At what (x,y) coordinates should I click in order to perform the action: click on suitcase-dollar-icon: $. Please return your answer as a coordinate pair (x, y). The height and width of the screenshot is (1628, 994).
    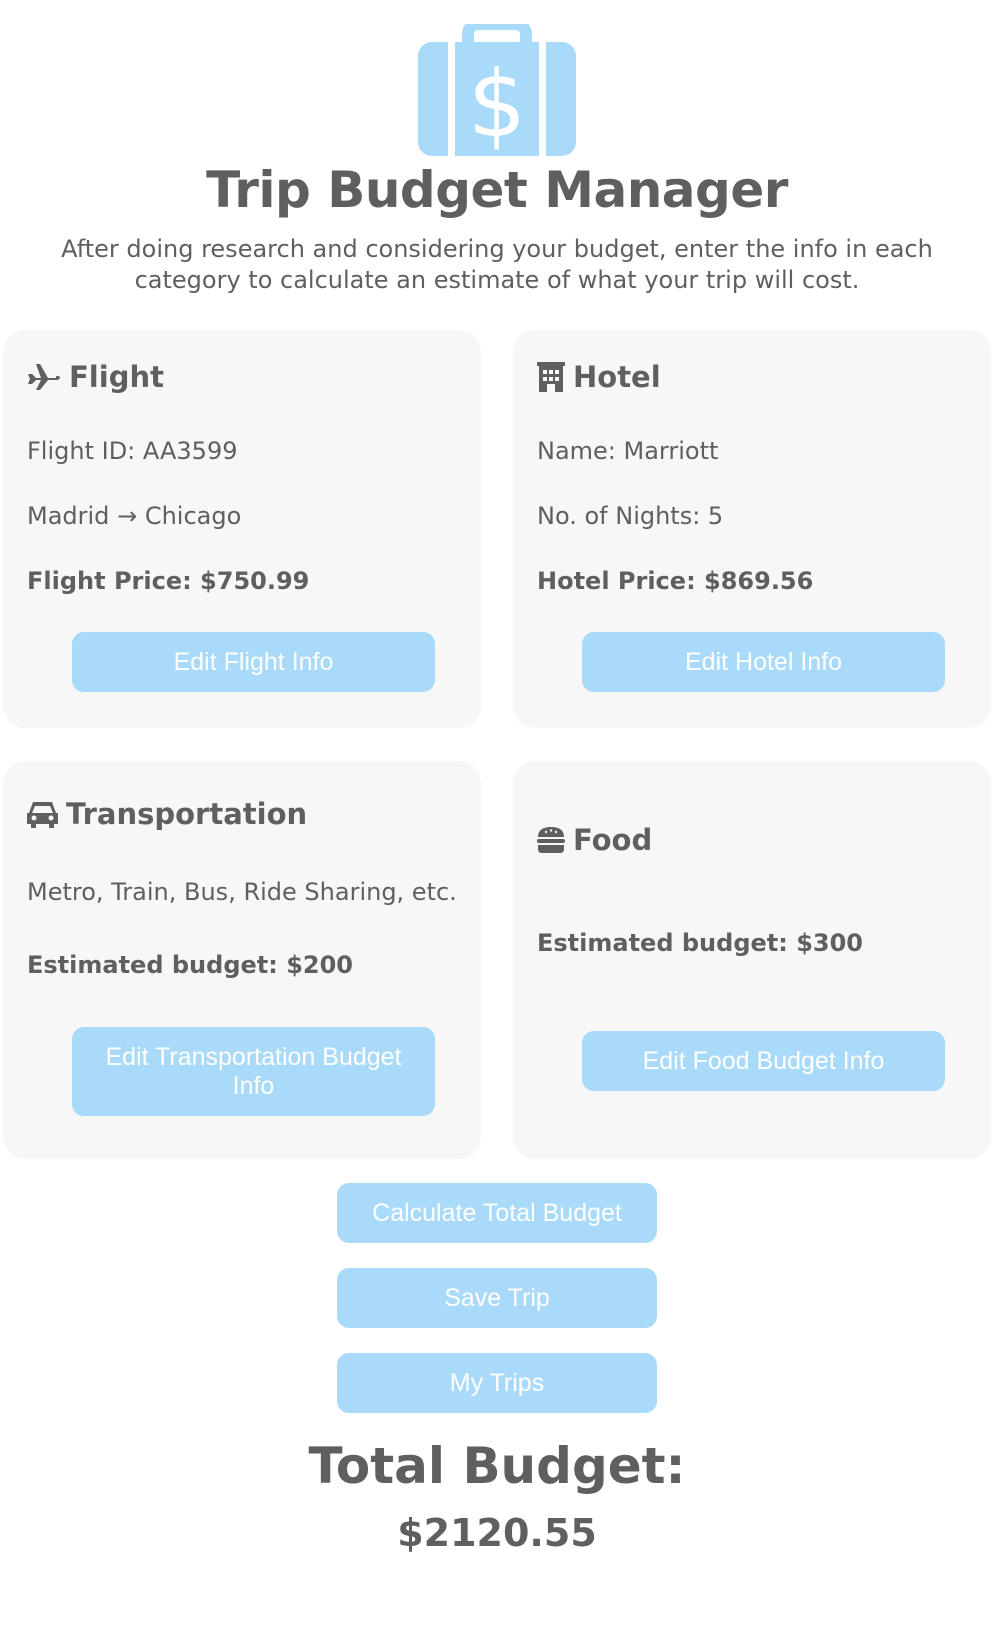
    Looking at the image, I should click on (497, 90).